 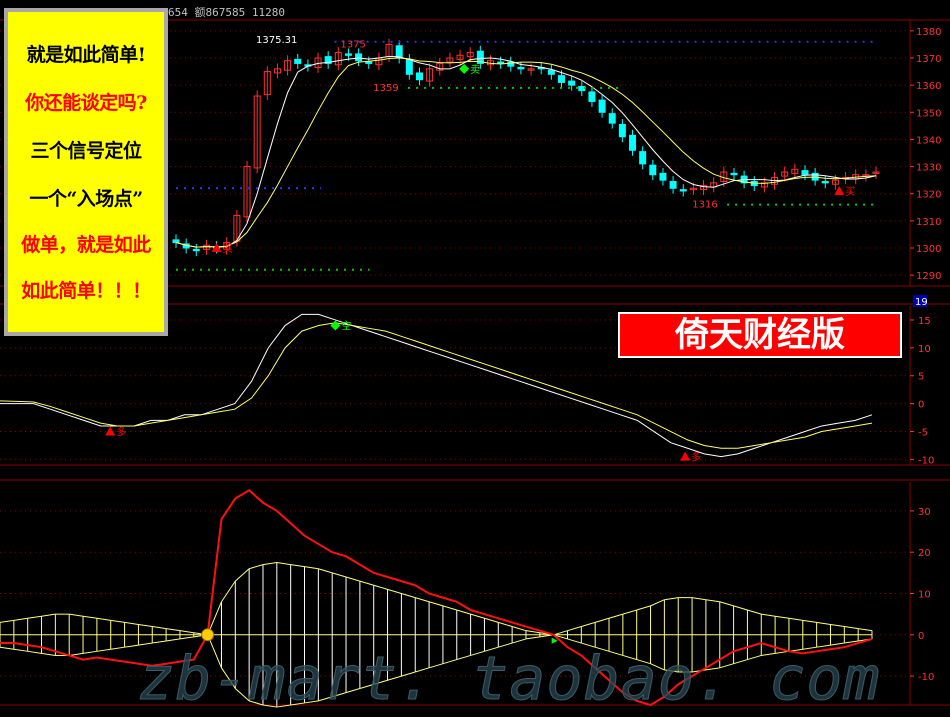 I want to click on y-tick-label: 1370, so click(x=928, y=59).